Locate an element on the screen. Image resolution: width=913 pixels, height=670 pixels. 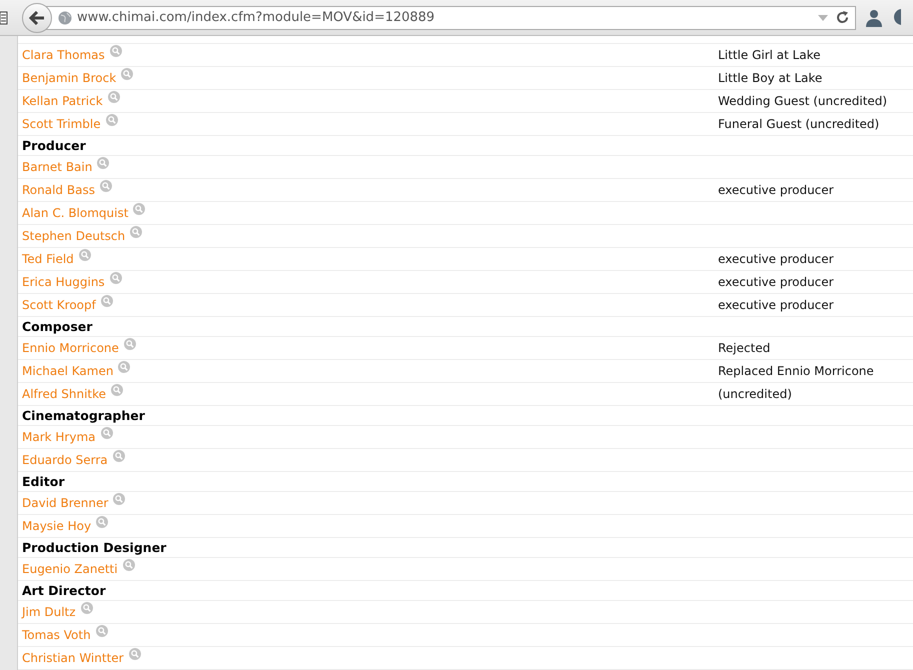
section-heading: Cinematographer is located at coordinates (83, 415).